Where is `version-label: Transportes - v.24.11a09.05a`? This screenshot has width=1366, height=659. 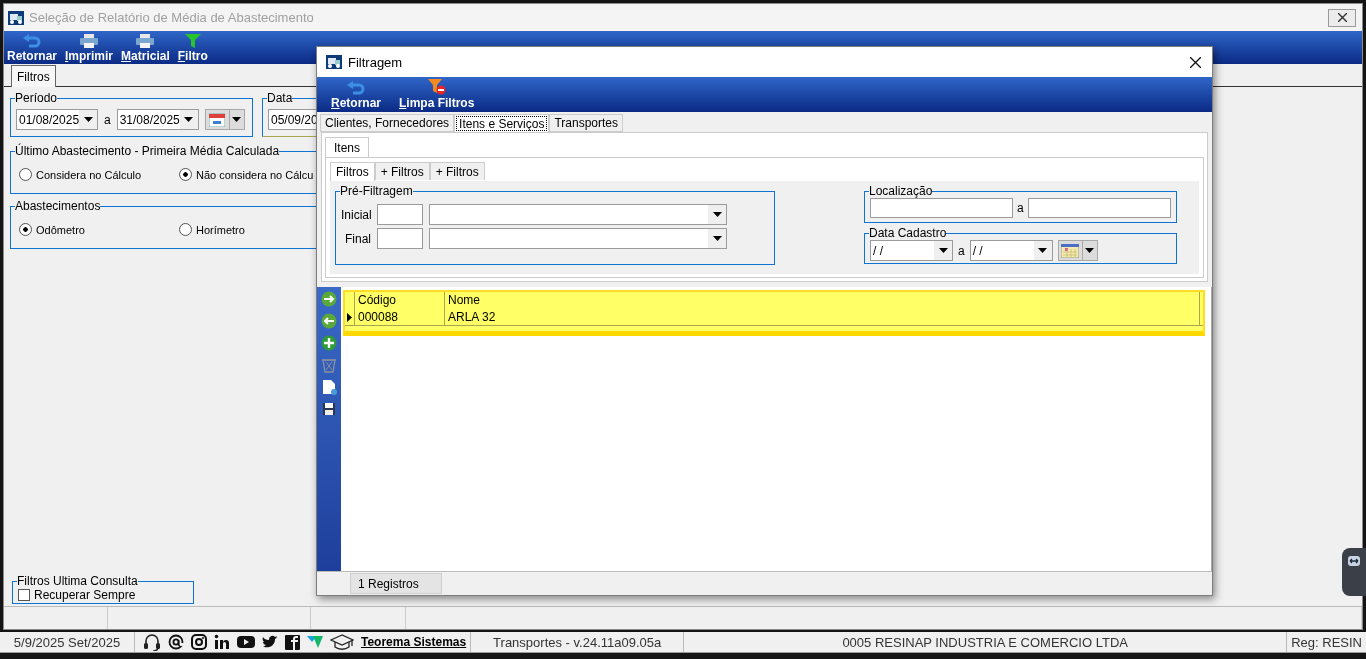
version-label: Transportes - v.24.11a09.05a is located at coordinates (578, 642).